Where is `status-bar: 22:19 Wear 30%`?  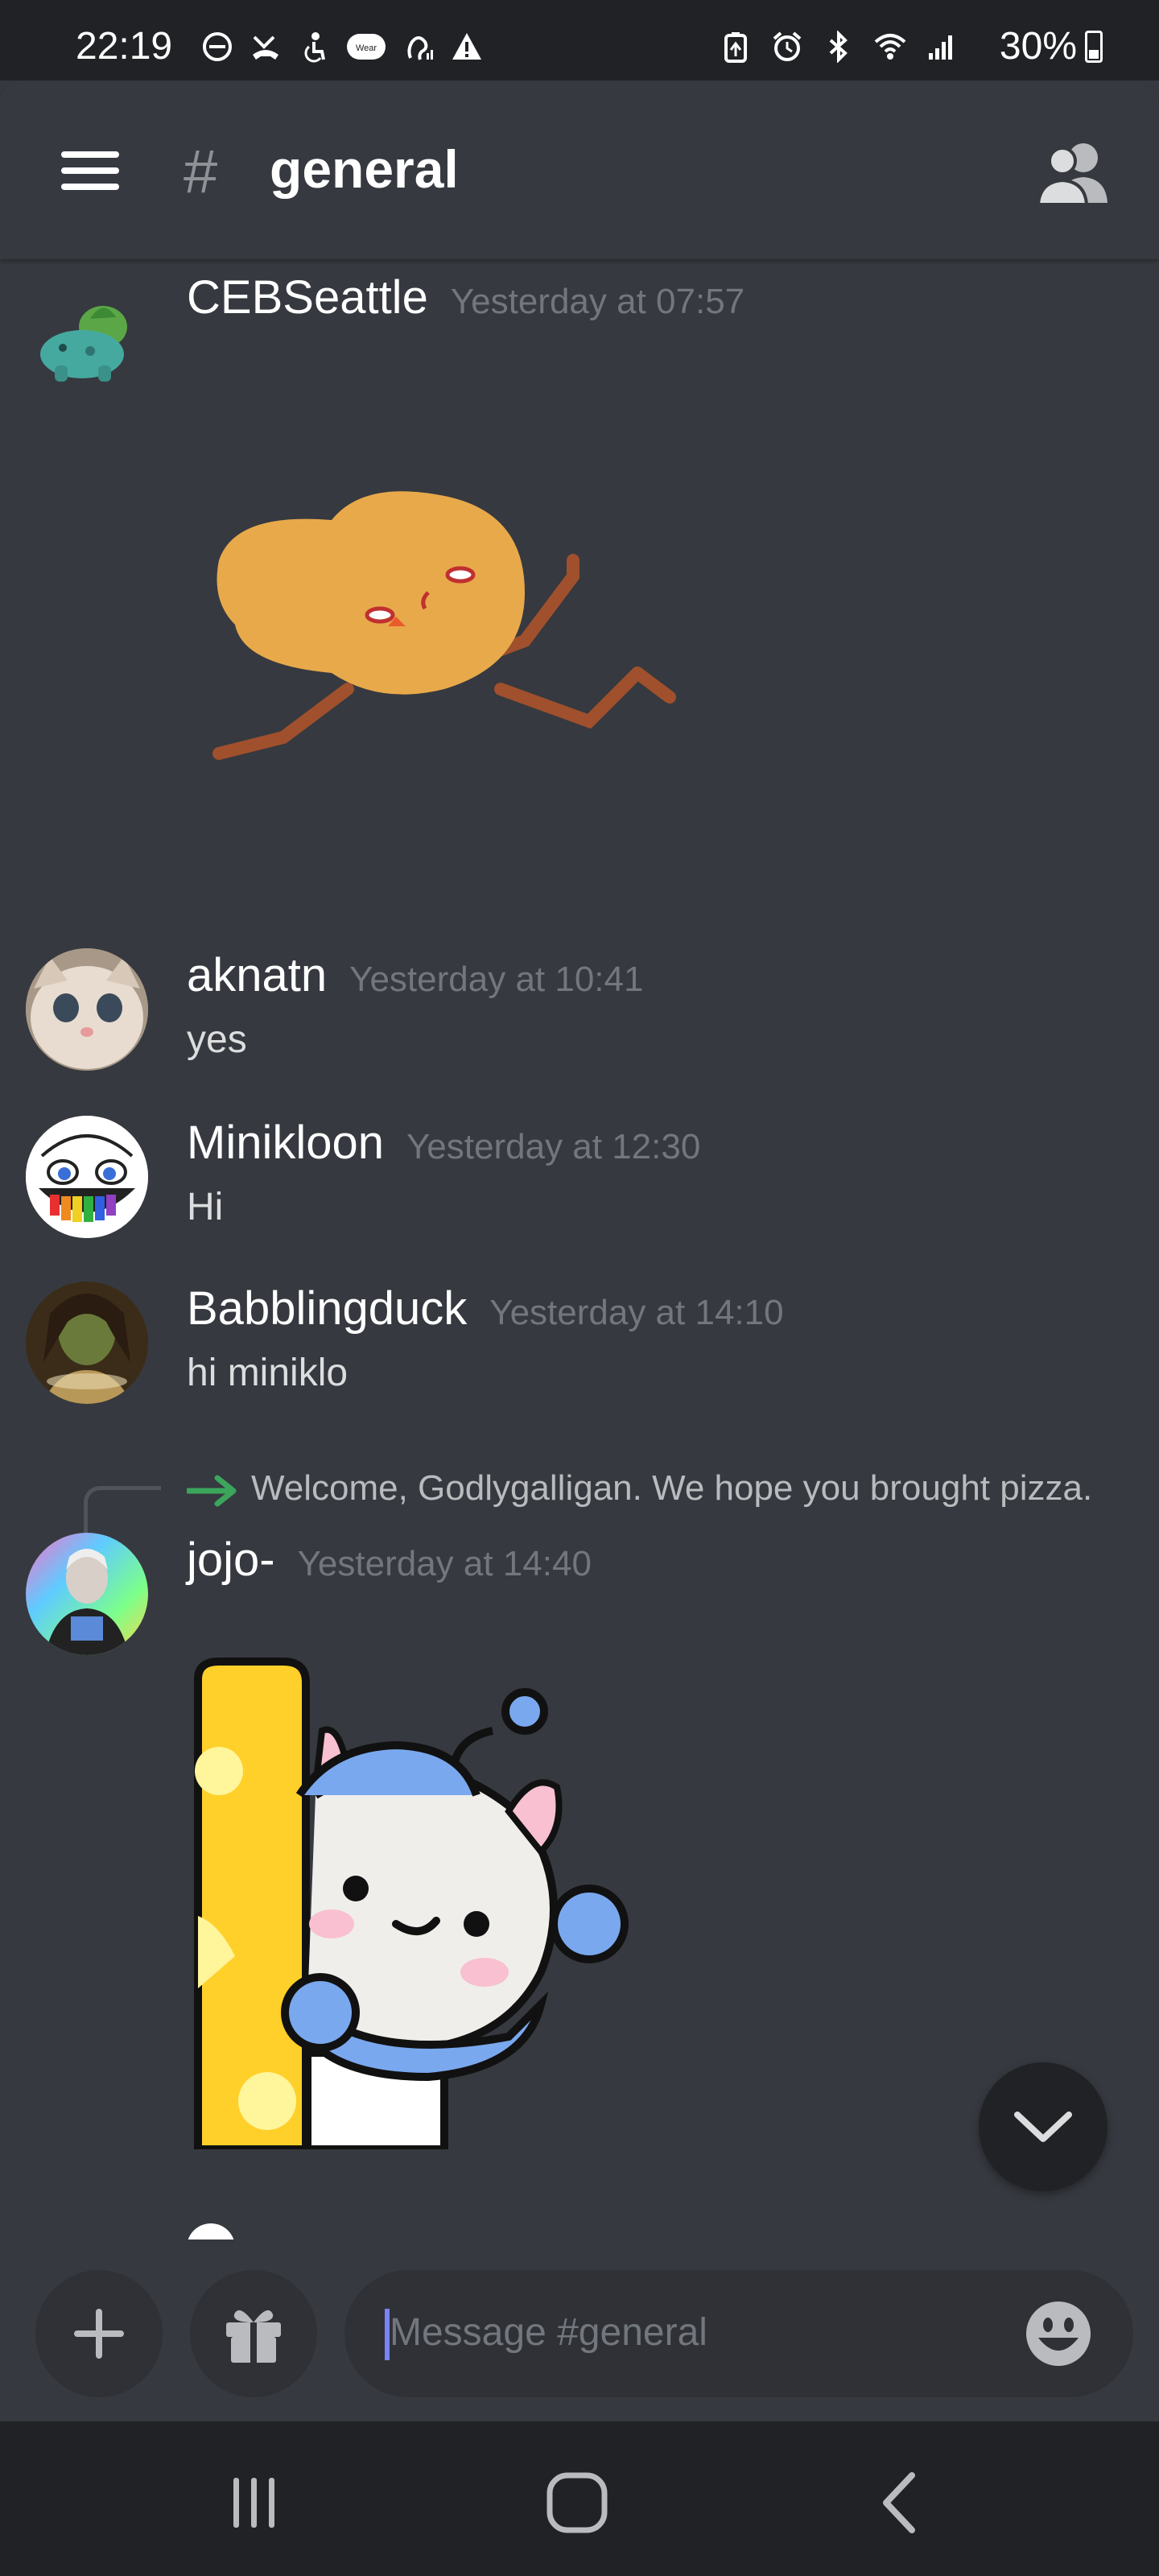
status-bar: 22:19 Wear 30% is located at coordinates (579, 40).